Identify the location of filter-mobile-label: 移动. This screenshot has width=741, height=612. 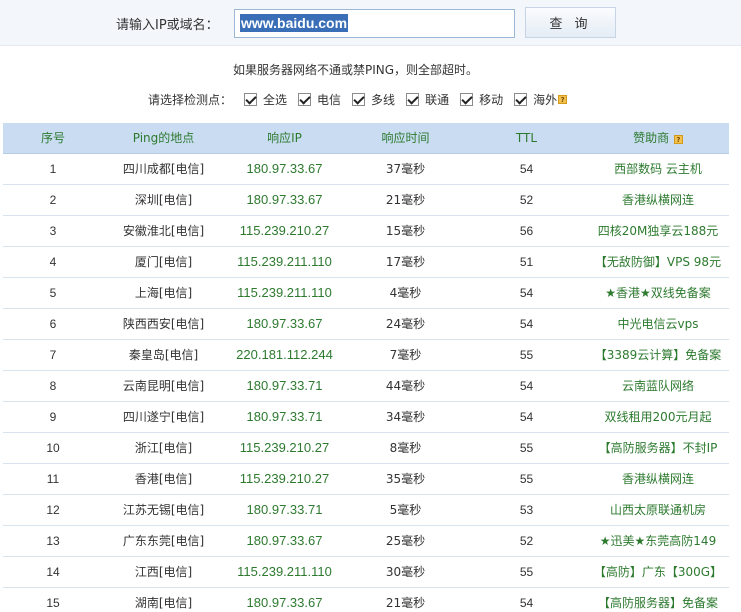
(491, 99).